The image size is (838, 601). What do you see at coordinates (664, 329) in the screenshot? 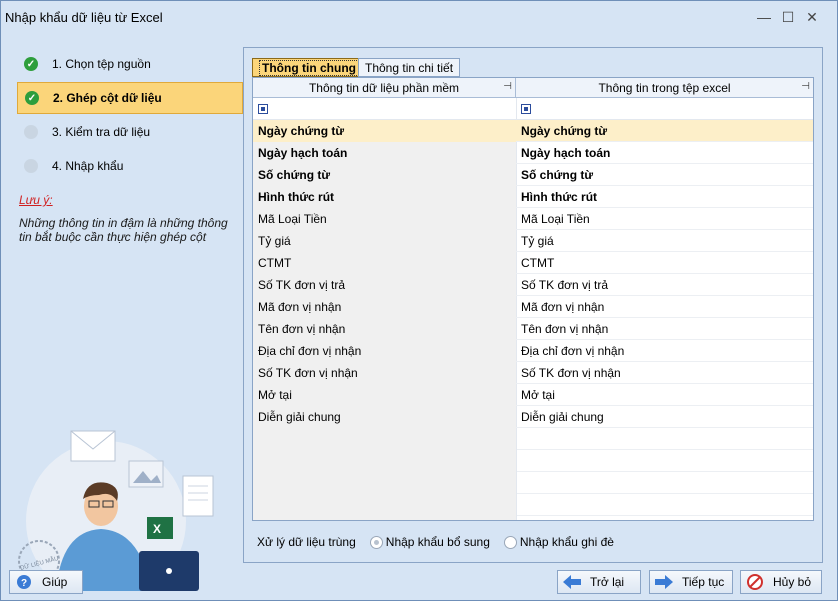
I see `excel-field-cell: Tên đơn vị nhận` at bounding box center [664, 329].